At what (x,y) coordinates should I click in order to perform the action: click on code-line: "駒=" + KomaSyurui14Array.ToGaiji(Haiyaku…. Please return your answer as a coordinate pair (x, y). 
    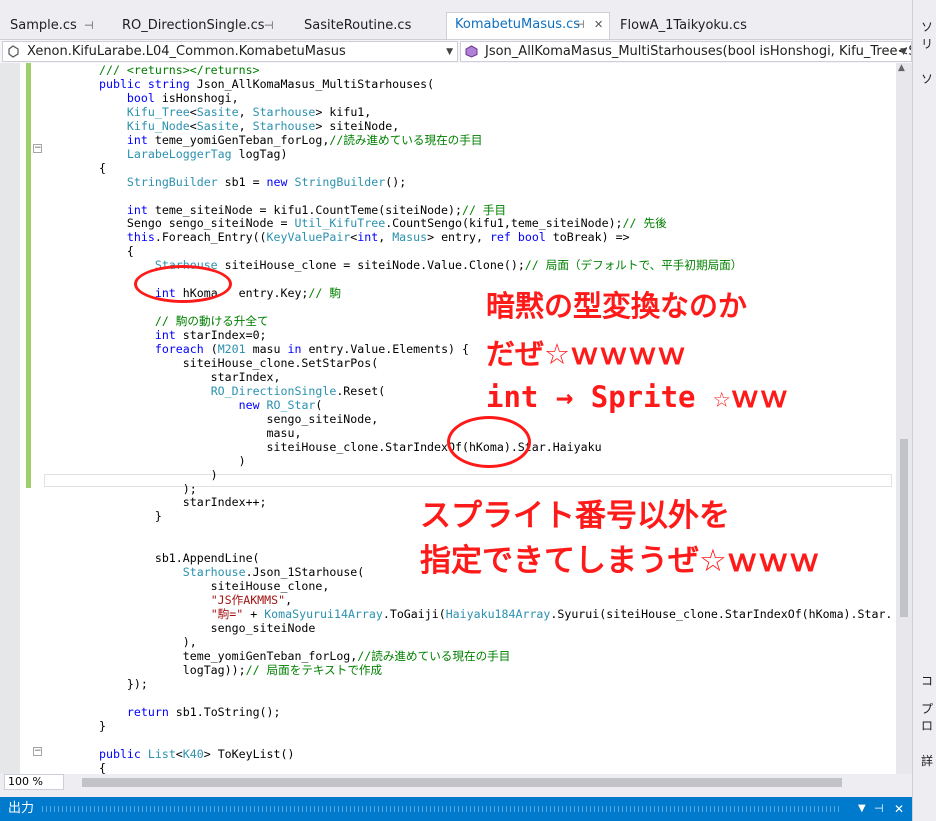
    Looking at the image, I should click on (496, 614).